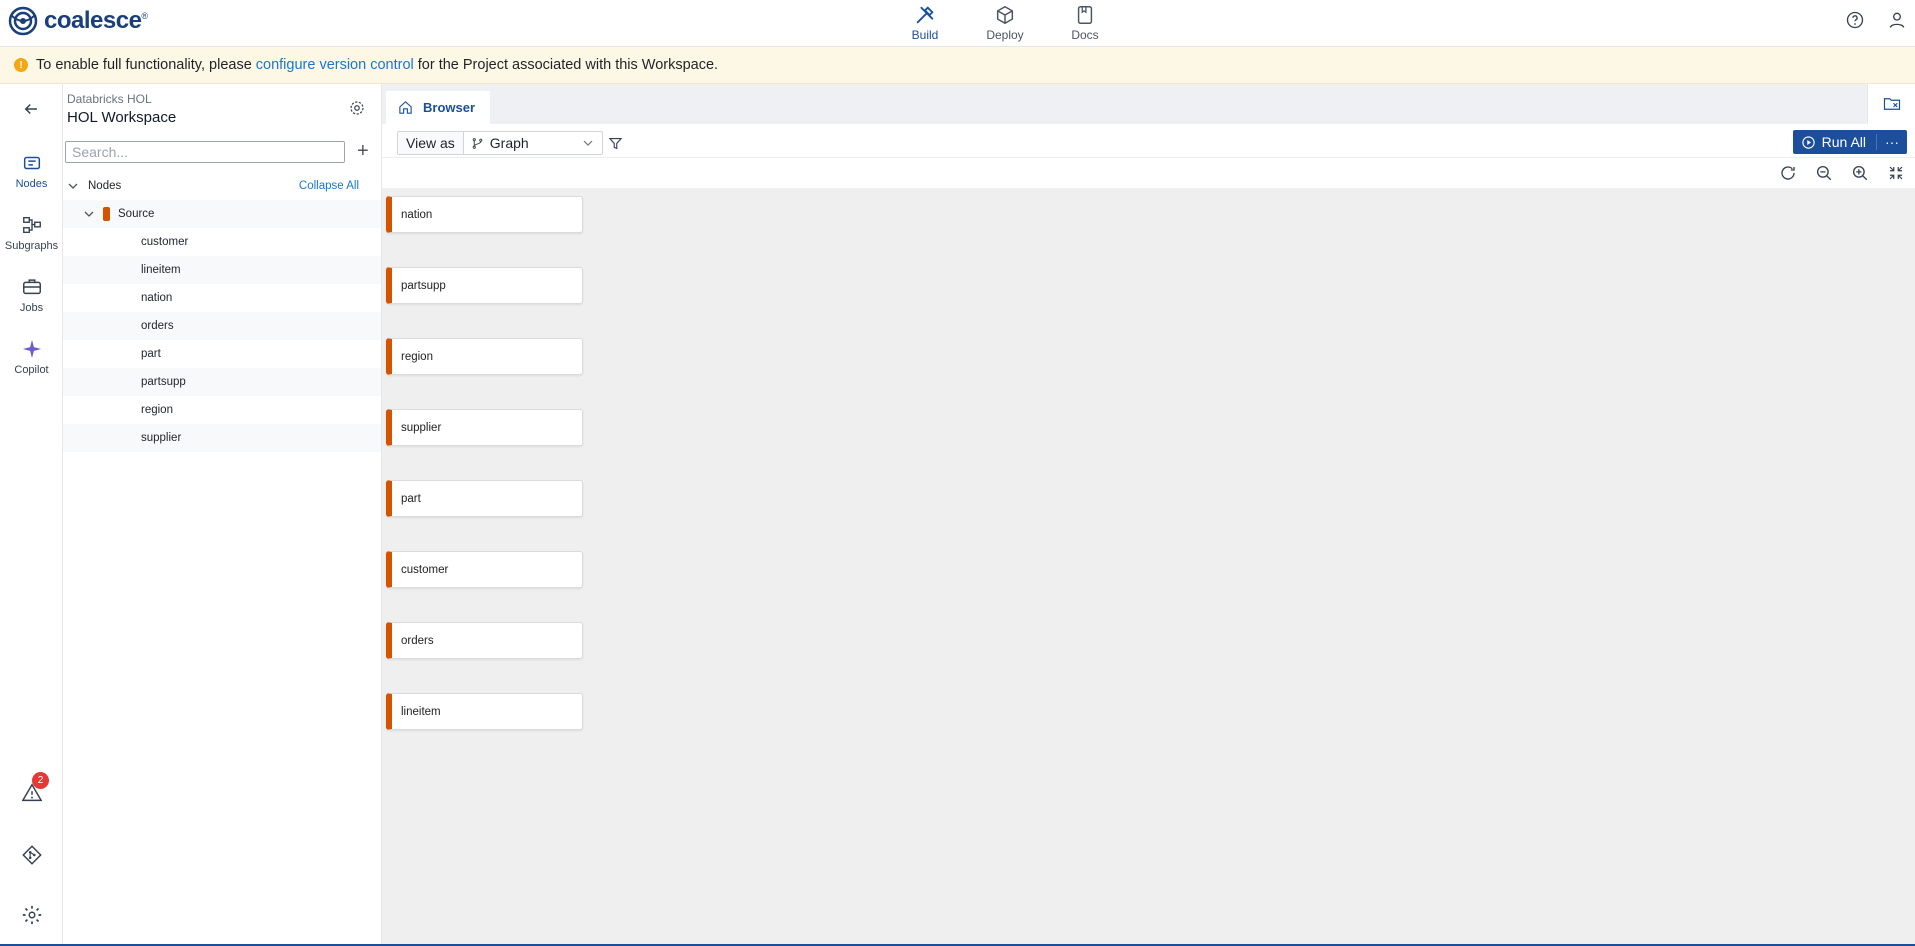 This screenshot has height=946, width=1915. What do you see at coordinates (484, 285) in the screenshot?
I see `graph-node-partsupp: partsupp` at bounding box center [484, 285].